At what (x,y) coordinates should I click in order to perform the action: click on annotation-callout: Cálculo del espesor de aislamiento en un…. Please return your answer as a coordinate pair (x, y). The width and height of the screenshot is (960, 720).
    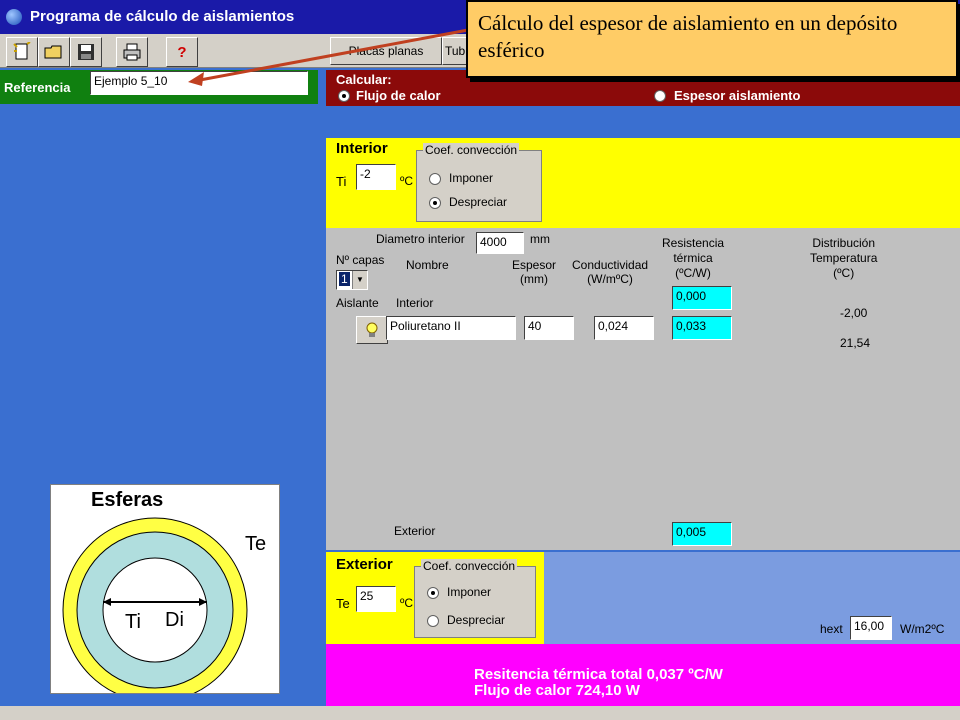
    Looking at the image, I should click on (712, 39).